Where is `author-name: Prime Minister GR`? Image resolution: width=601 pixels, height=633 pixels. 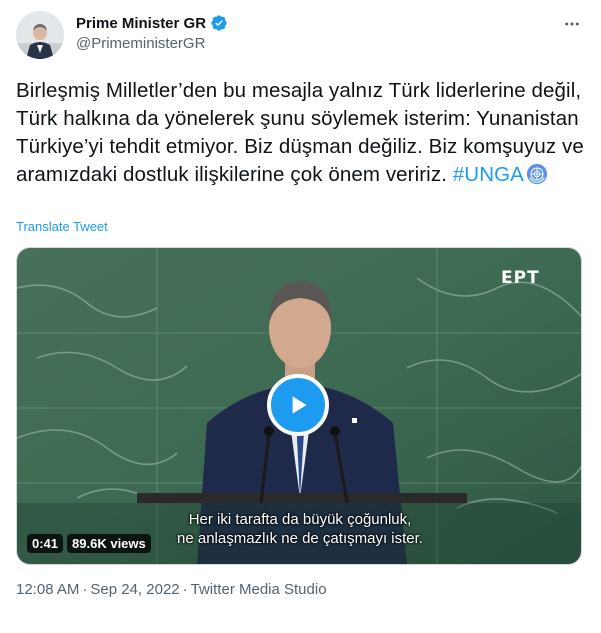
author-name: Prime Minister GR is located at coordinates (152, 23).